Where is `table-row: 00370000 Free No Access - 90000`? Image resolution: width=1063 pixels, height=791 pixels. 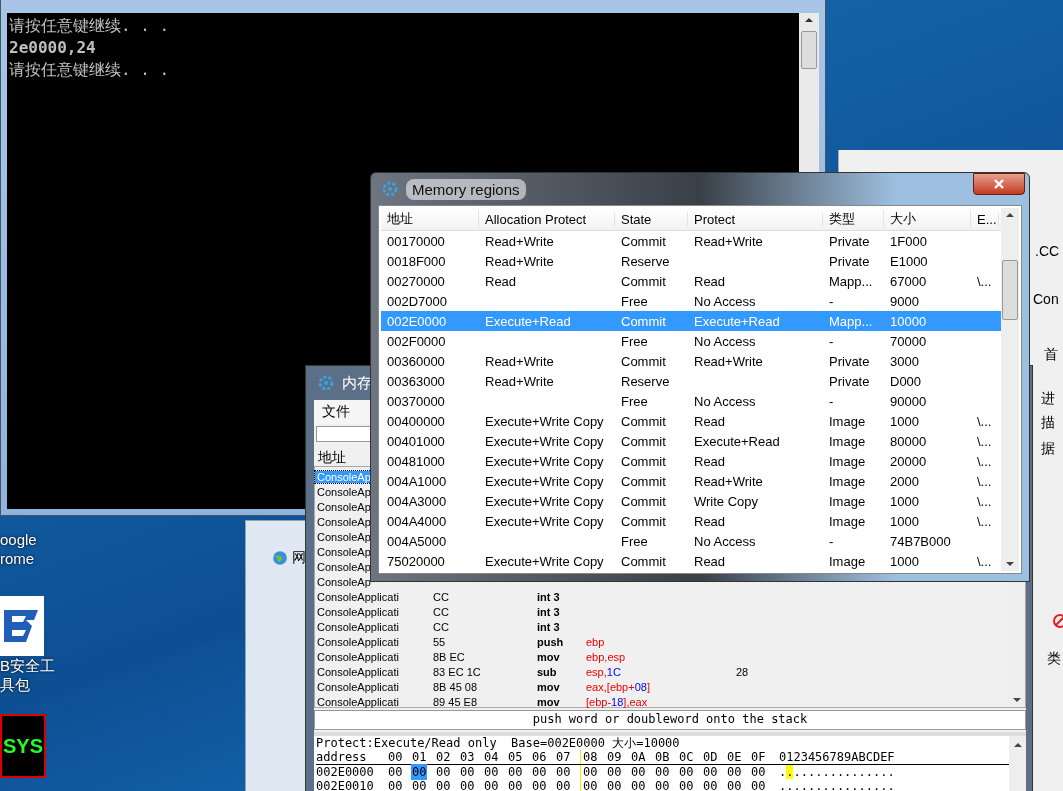 table-row: 00370000 Free No Access - 90000 is located at coordinates (691, 401).